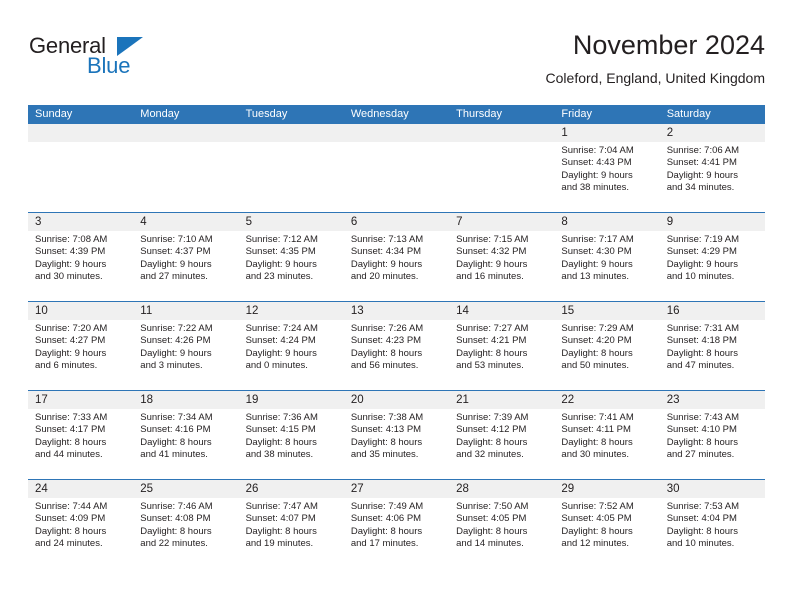  Describe the element at coordinates (70, 430) in the screenshot. I see `sunset-text: Sunset: 4:17 PM` at that location.